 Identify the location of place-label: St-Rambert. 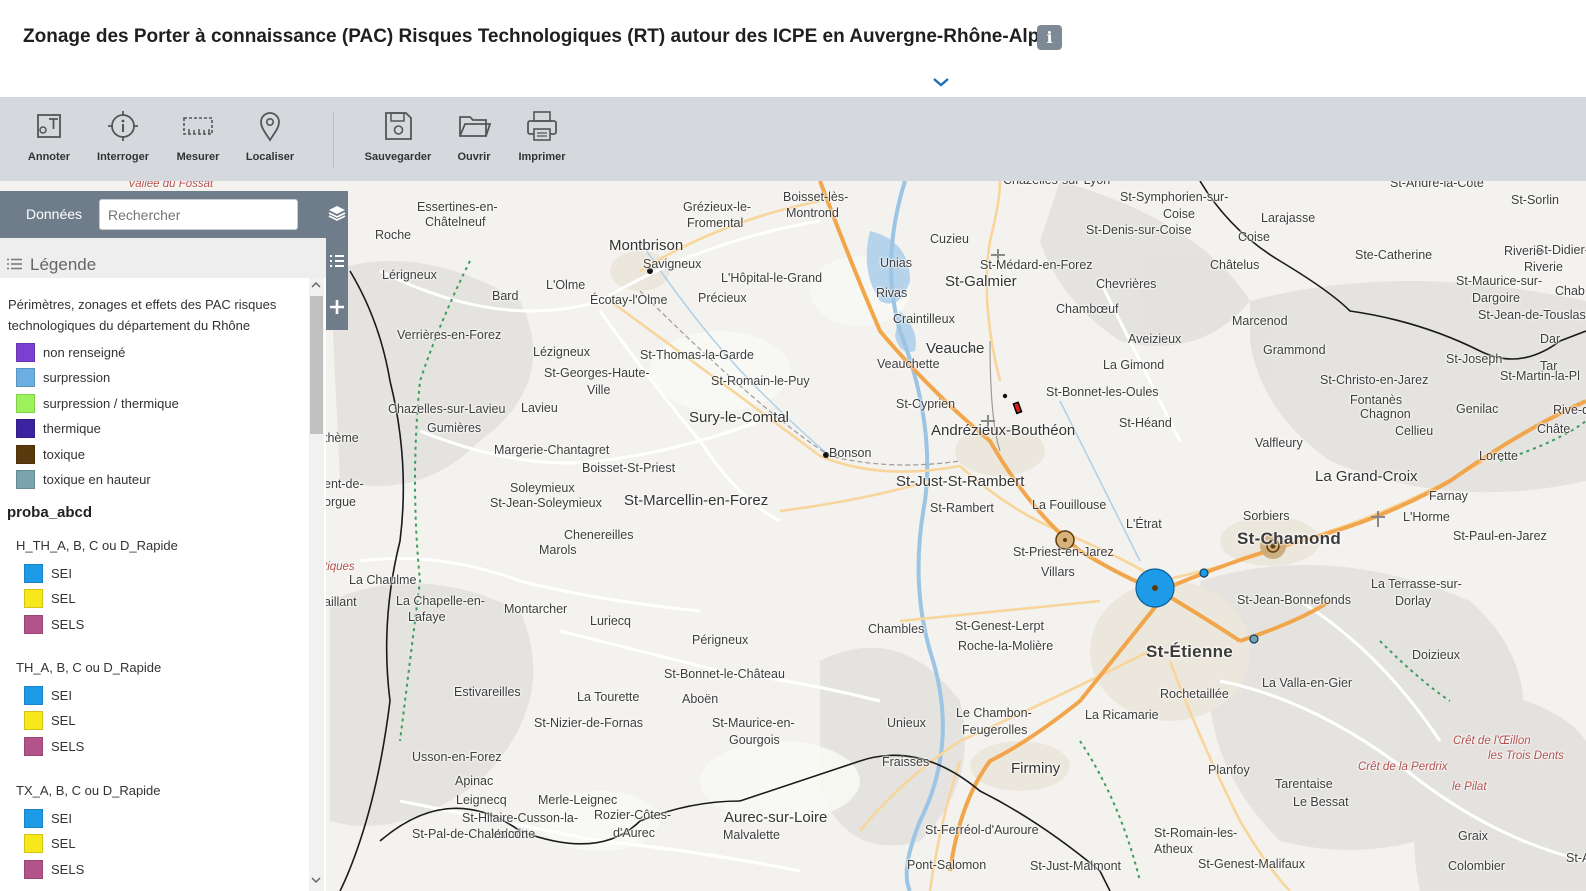
(962, 508).